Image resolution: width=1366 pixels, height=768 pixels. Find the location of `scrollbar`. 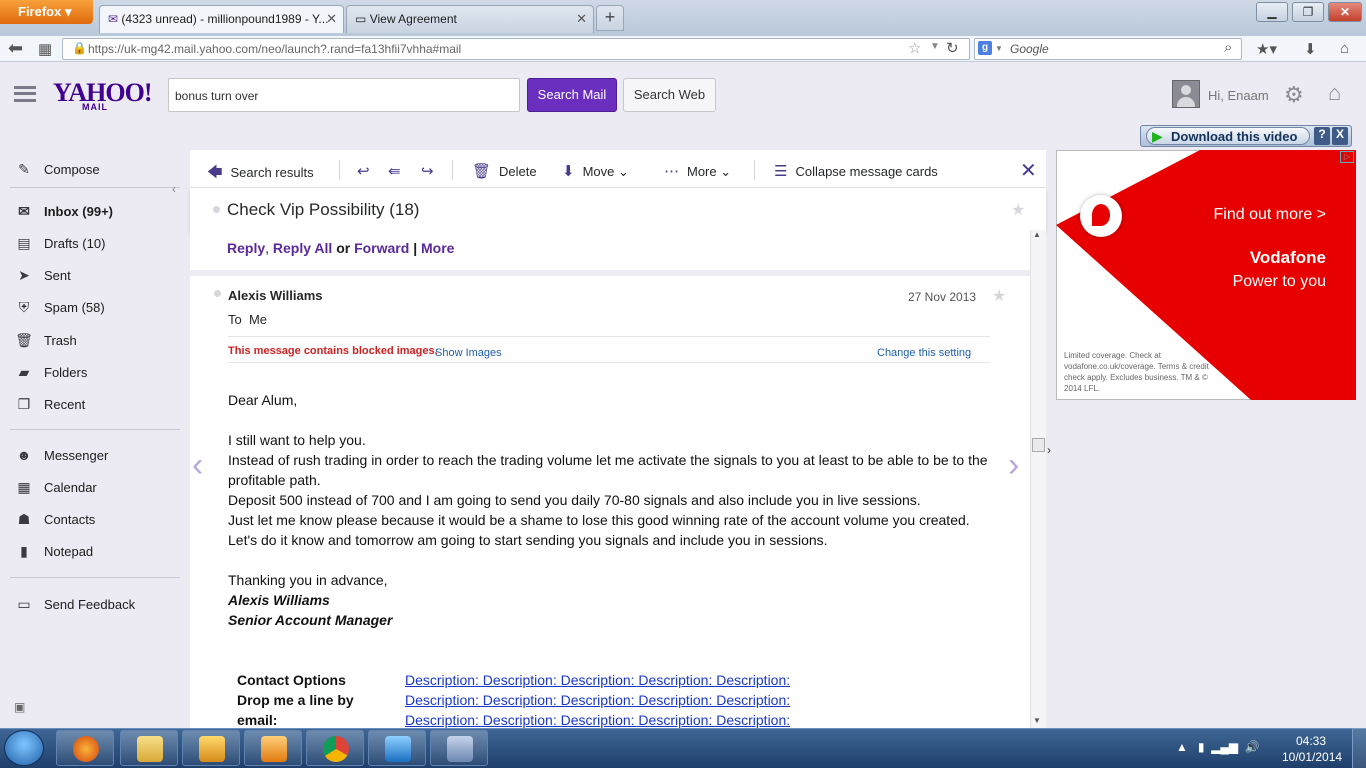

scrollbar is located at coordinates (1038, 479).